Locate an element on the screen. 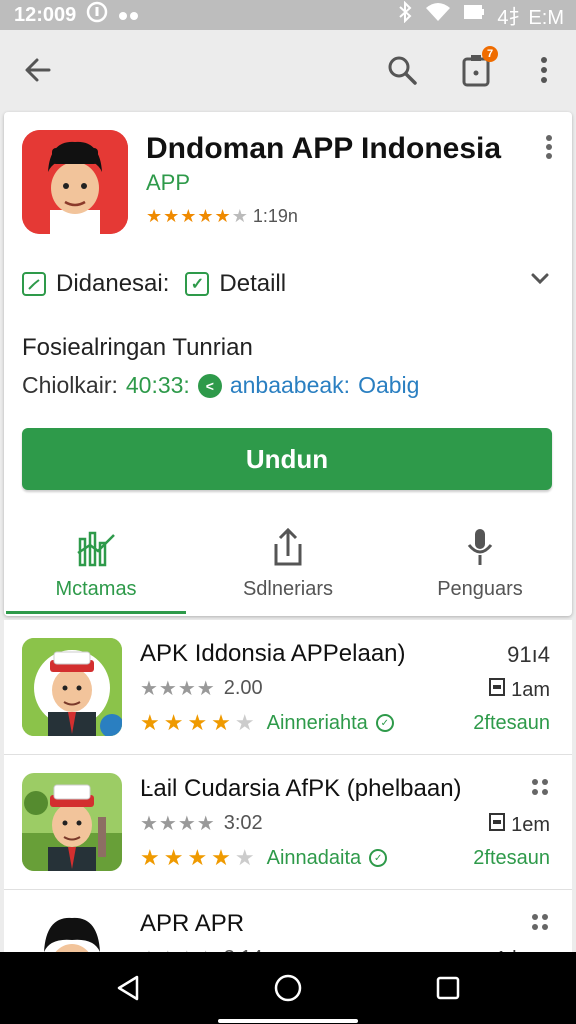 The image size is (576, 1024). expand-chevron-icon is located at coordinates (540, 281).